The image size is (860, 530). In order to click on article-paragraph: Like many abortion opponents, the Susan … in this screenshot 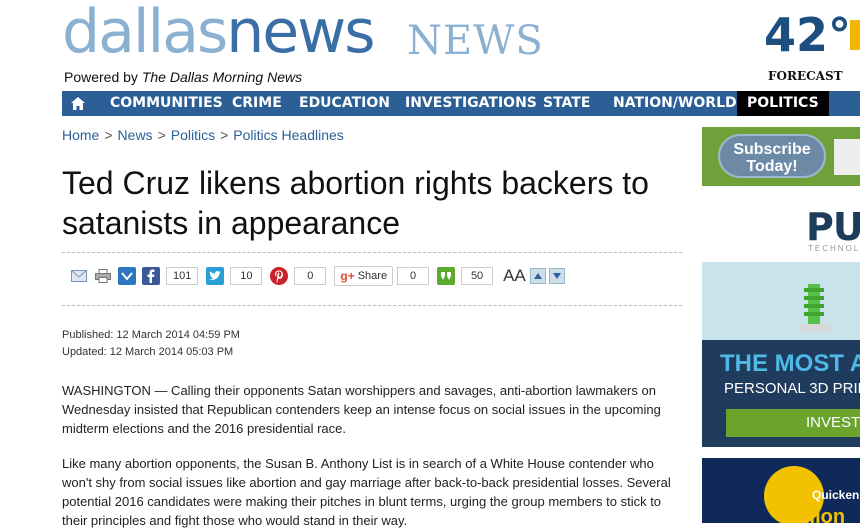, I will do `click(366, 492)`.